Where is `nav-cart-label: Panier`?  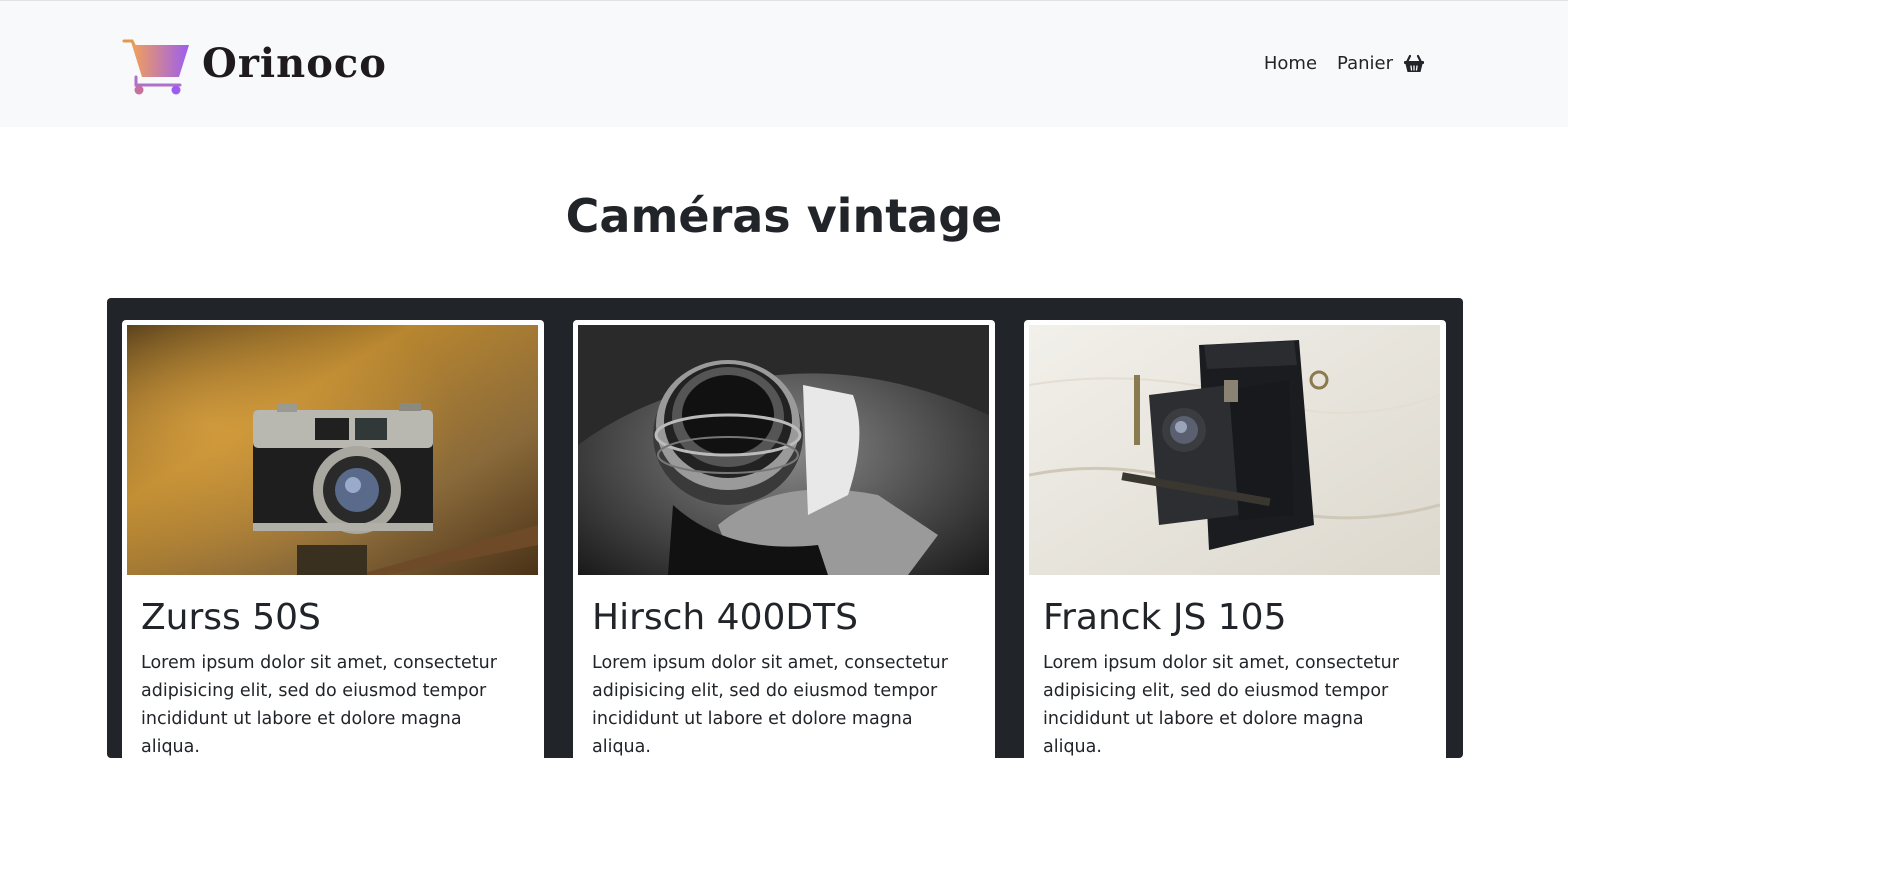 nav-cart-label: Panier is located at coordinates (1365, 63).